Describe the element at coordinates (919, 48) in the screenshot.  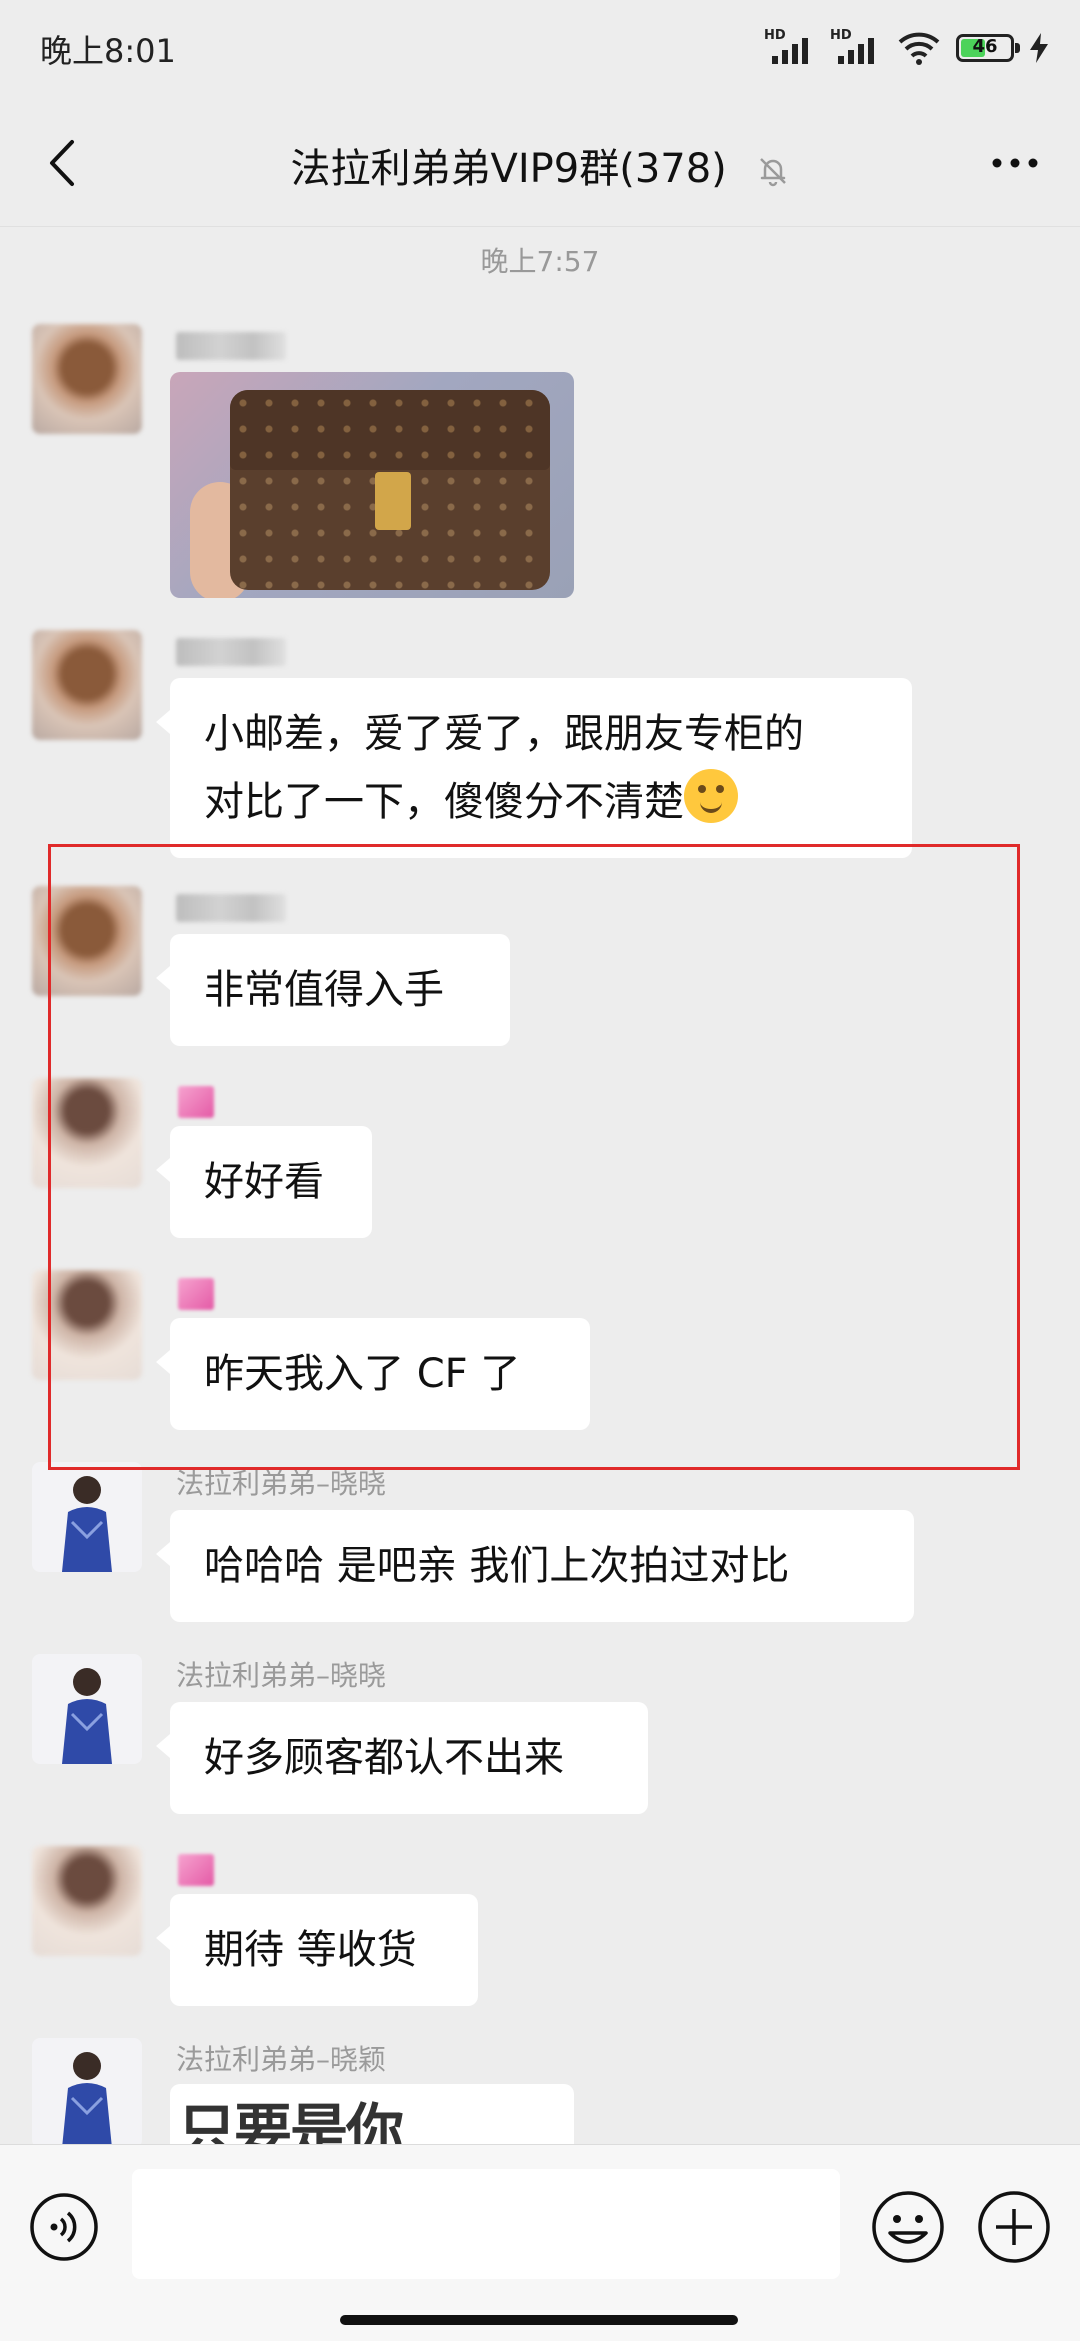
I see `wifi-icon` at that location.